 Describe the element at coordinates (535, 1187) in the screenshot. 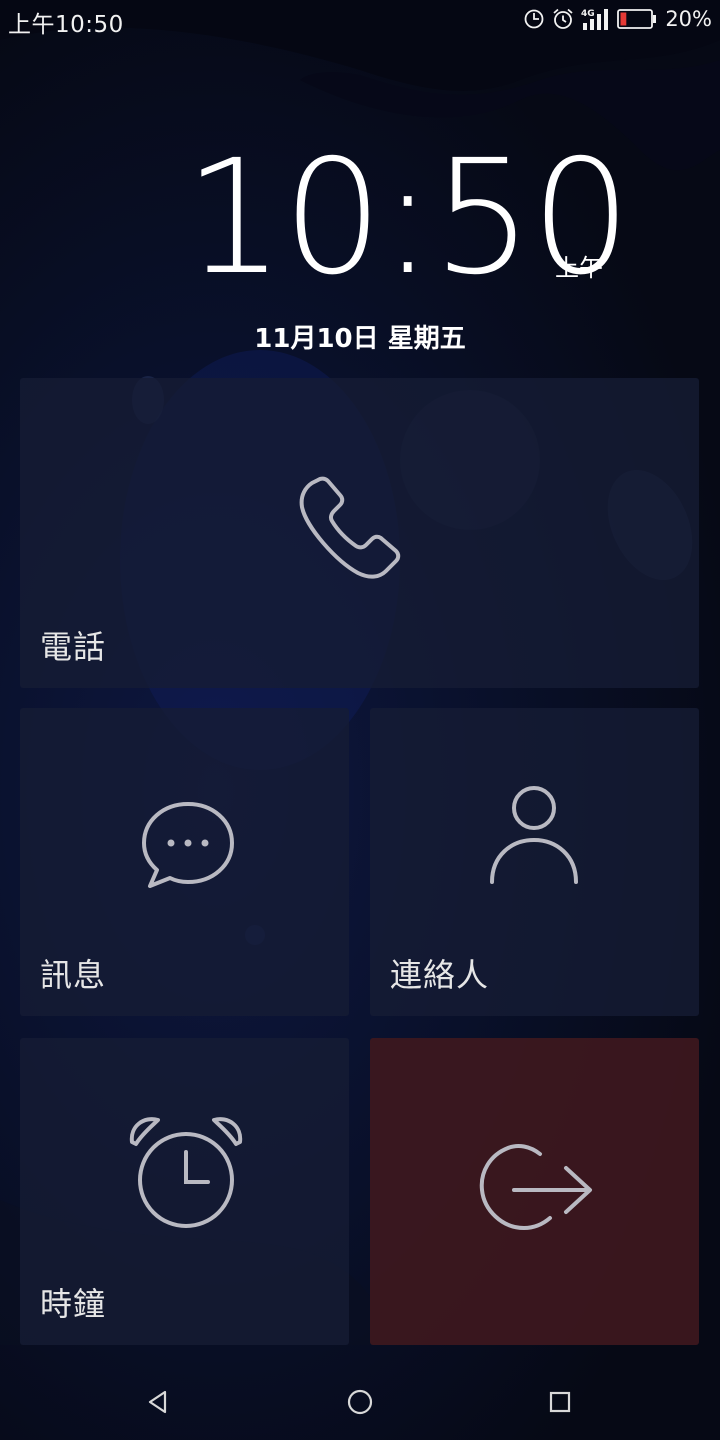

I see `exit-icon` at that location.